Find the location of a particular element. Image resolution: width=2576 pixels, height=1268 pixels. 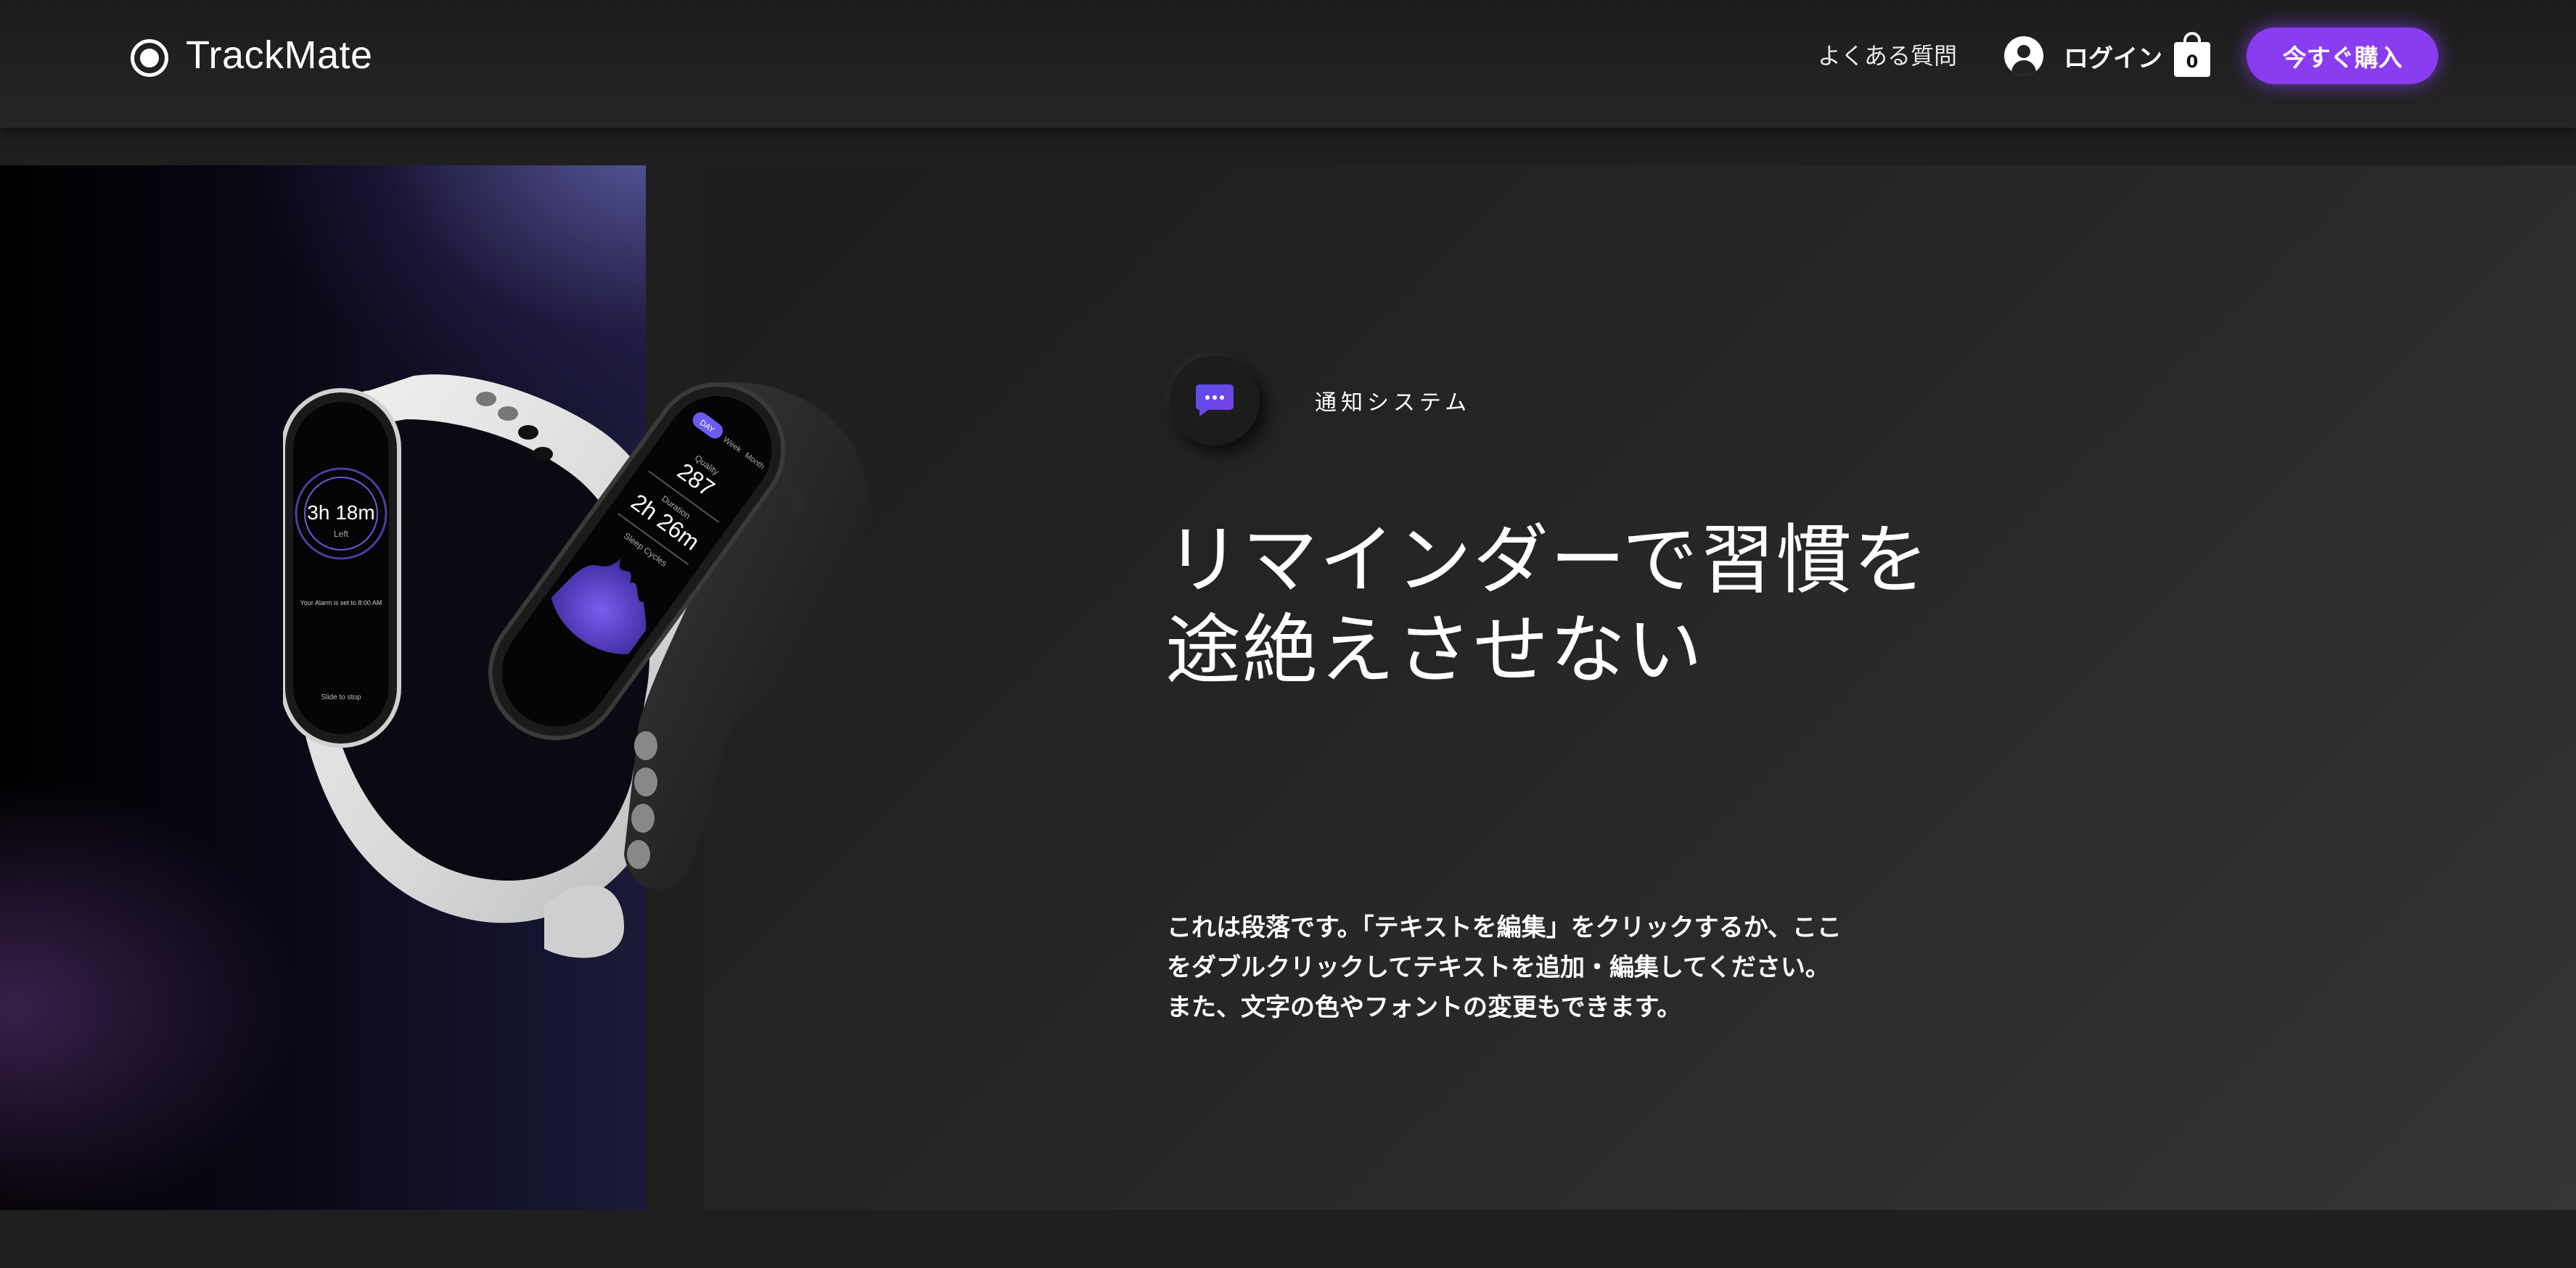

target-ring-icon is located at coordinates (149, 58).